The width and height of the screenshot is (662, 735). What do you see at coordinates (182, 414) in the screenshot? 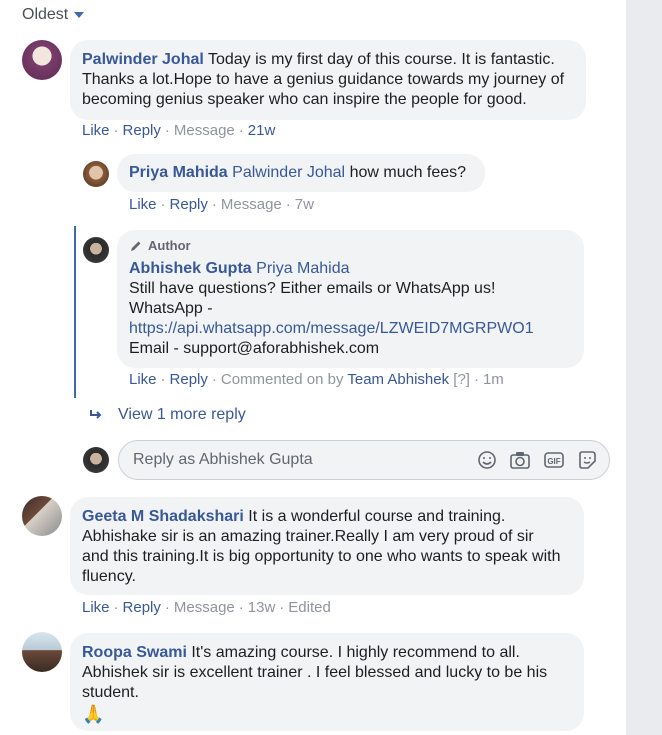
I see `view-more-label: View 1 more reply` at bounding box center [182, 414].